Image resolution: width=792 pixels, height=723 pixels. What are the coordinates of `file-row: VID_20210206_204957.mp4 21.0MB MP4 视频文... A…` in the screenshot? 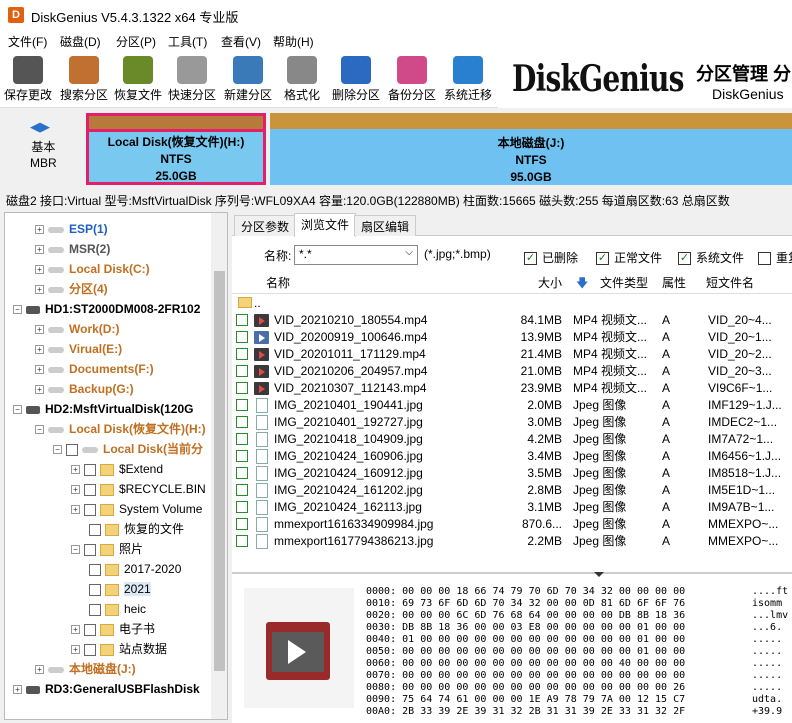 It's located at (512, 371).